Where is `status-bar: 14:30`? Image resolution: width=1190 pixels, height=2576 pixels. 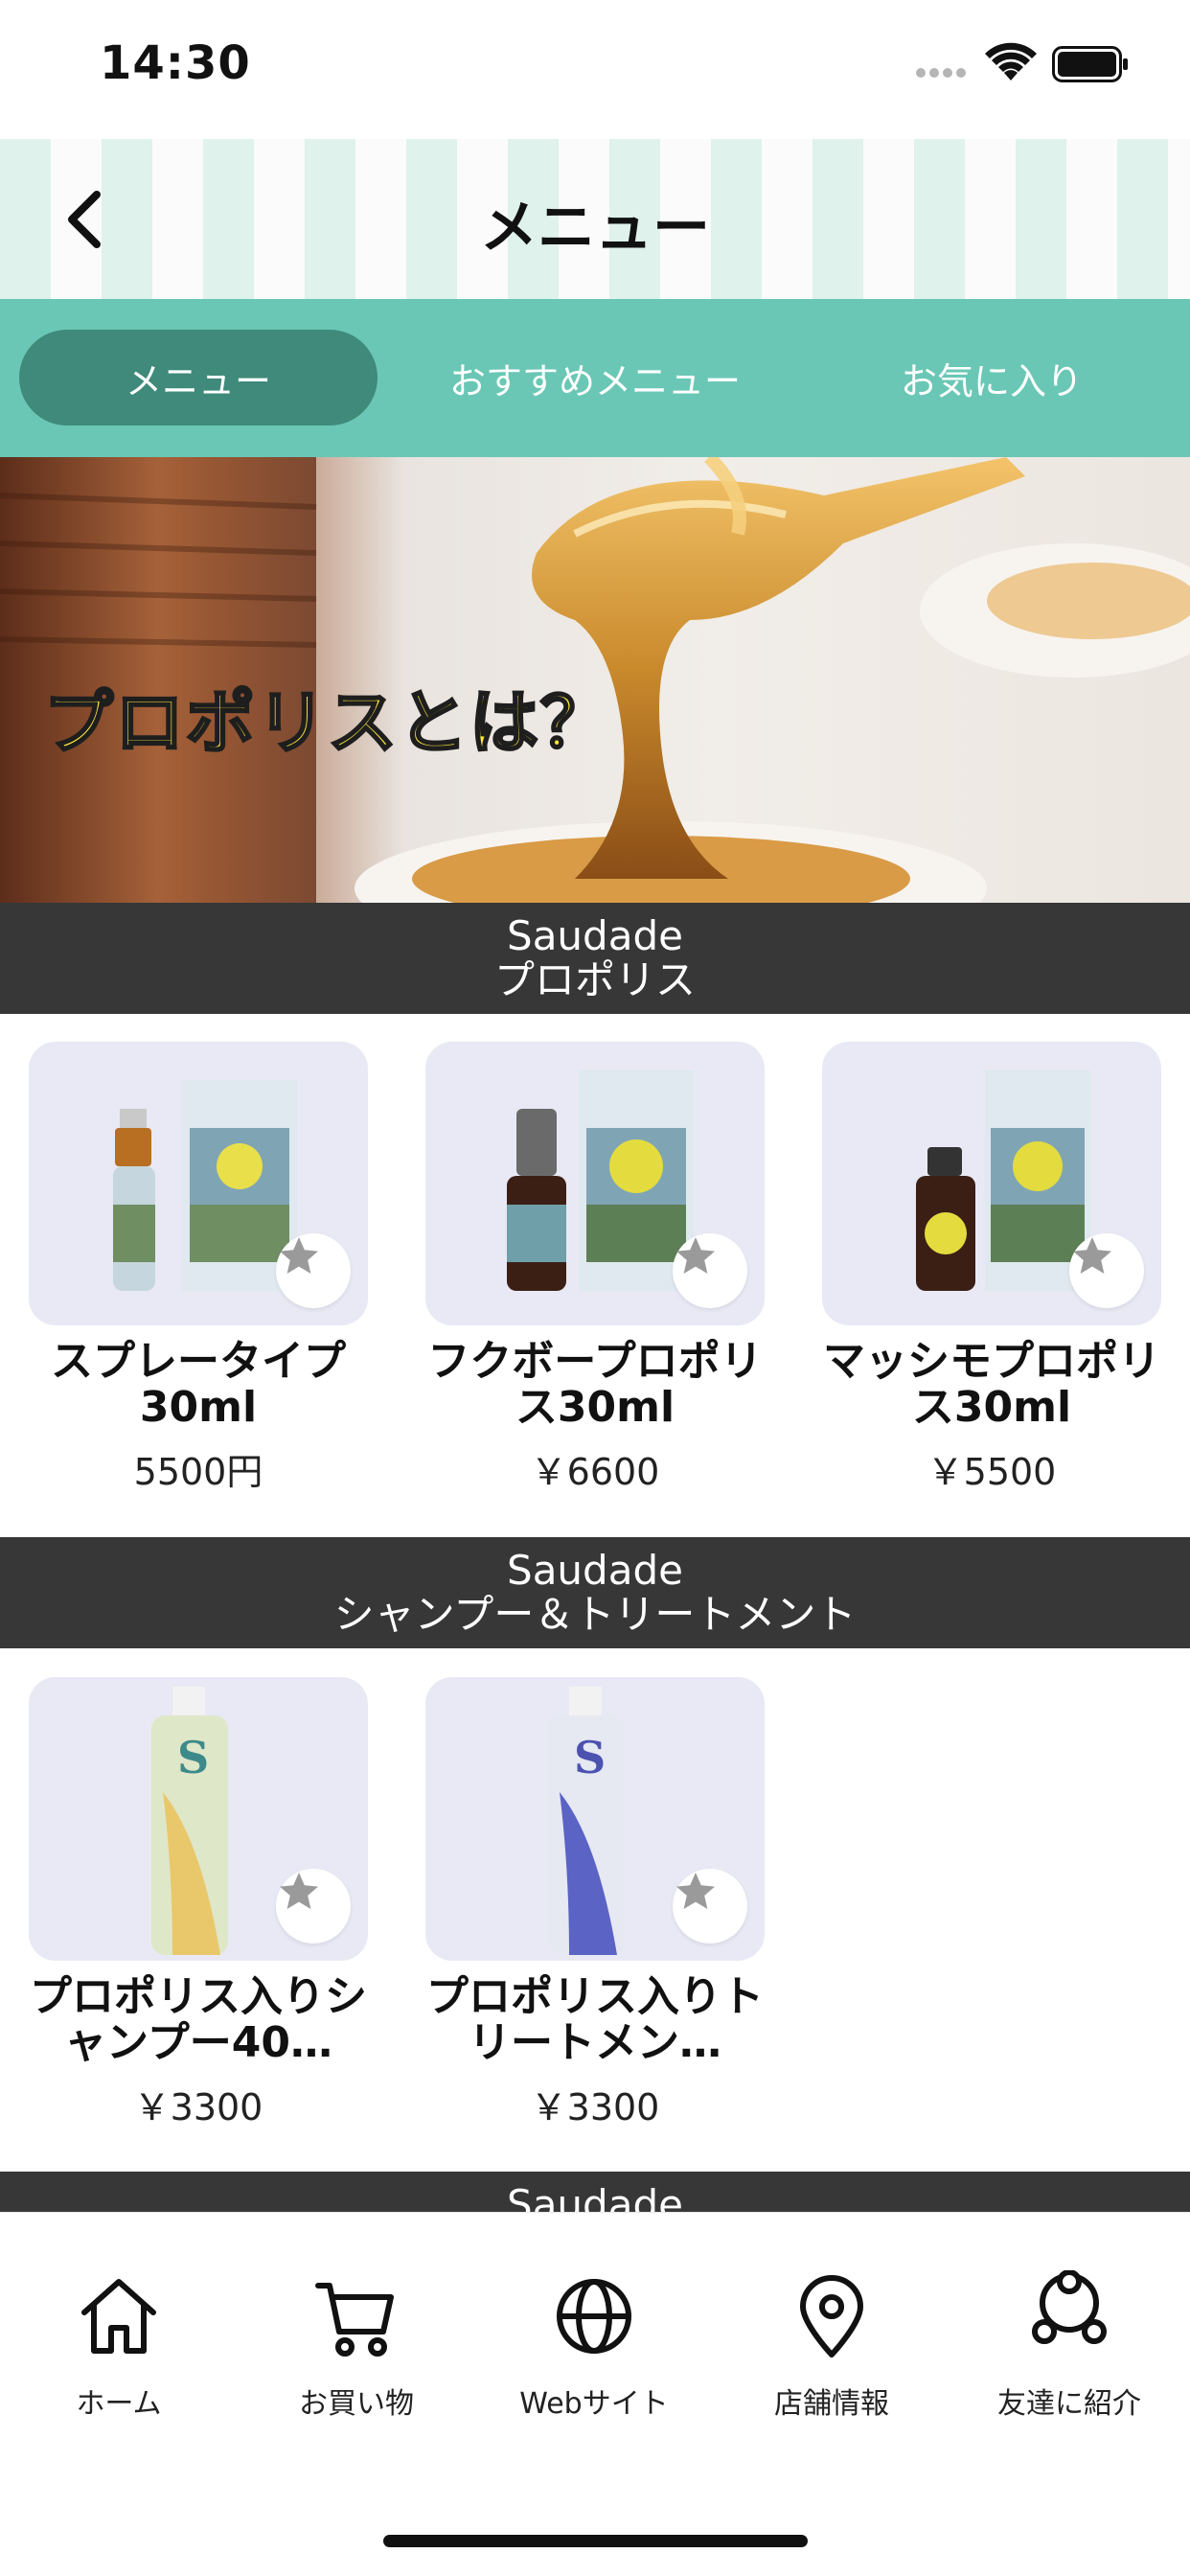
status-bar: 14:30 is located at coordinates (595, 69).